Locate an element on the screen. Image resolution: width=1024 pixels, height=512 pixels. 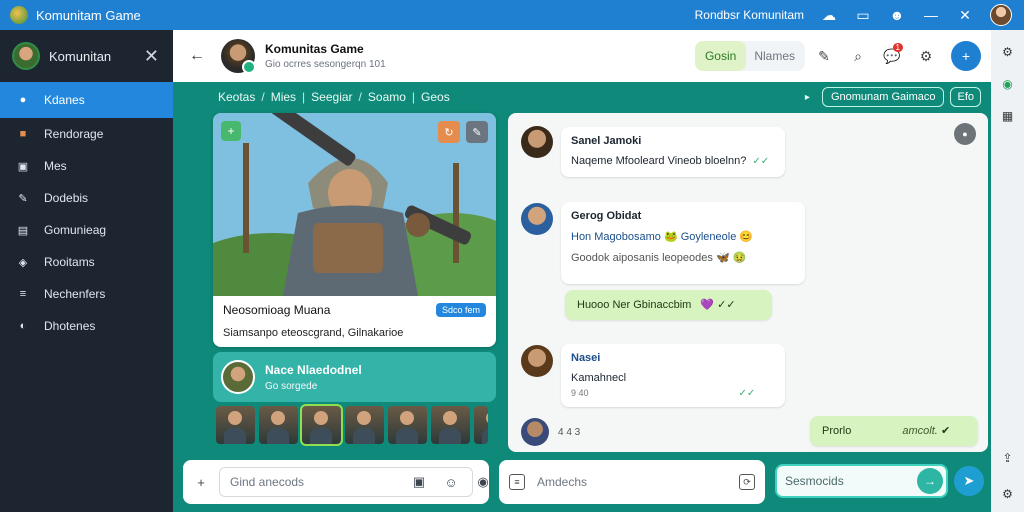
minimize-icon: — is located at coordinates (931, 15).